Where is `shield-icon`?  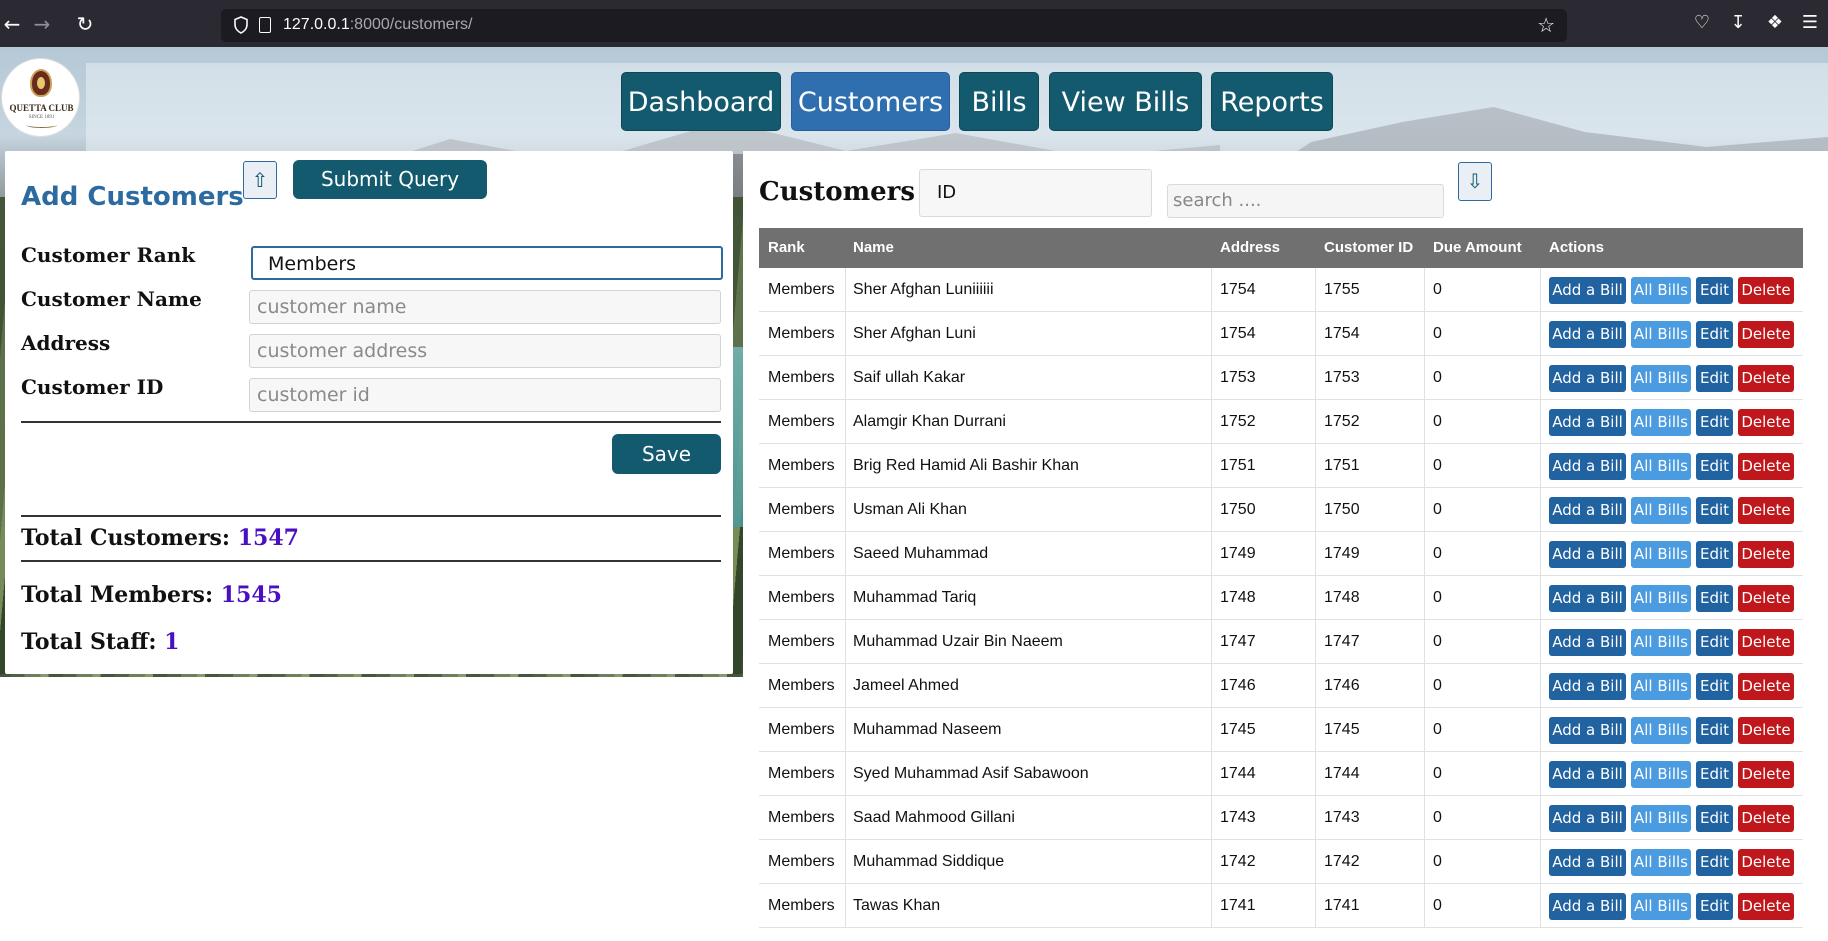 shield-icon is located at coordinates (241, 25).